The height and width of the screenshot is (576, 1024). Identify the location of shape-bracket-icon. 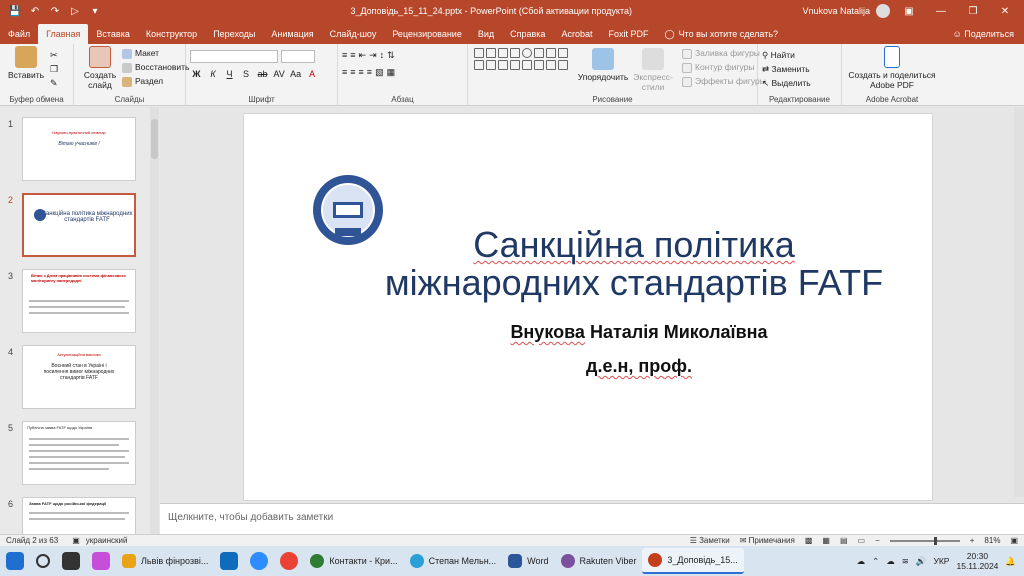
(527, 65).